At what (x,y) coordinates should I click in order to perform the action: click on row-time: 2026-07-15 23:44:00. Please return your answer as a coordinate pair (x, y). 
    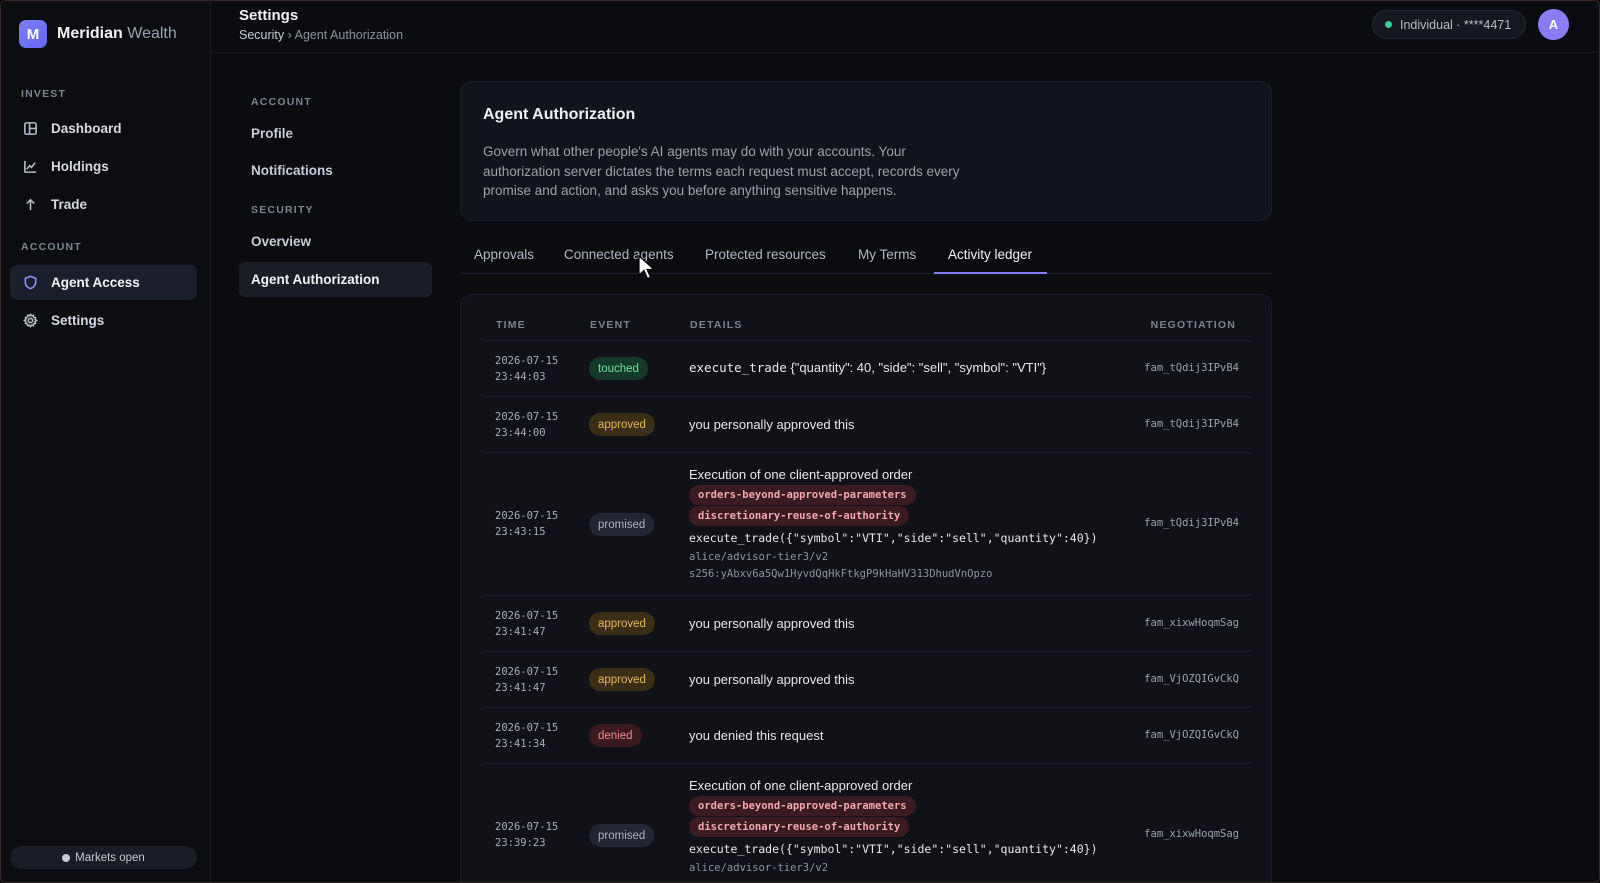
    Looking at the image, I should click on (527, 425).